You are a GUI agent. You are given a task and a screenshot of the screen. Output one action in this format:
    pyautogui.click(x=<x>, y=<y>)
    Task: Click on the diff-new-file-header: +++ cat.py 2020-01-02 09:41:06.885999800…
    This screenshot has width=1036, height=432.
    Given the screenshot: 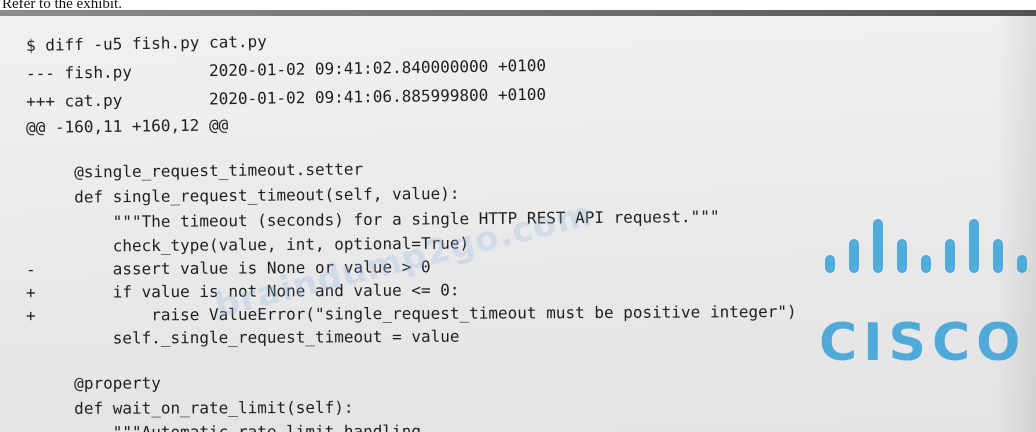 What is the action you would take?
    pyautogui.click(x=286, y=97)
    